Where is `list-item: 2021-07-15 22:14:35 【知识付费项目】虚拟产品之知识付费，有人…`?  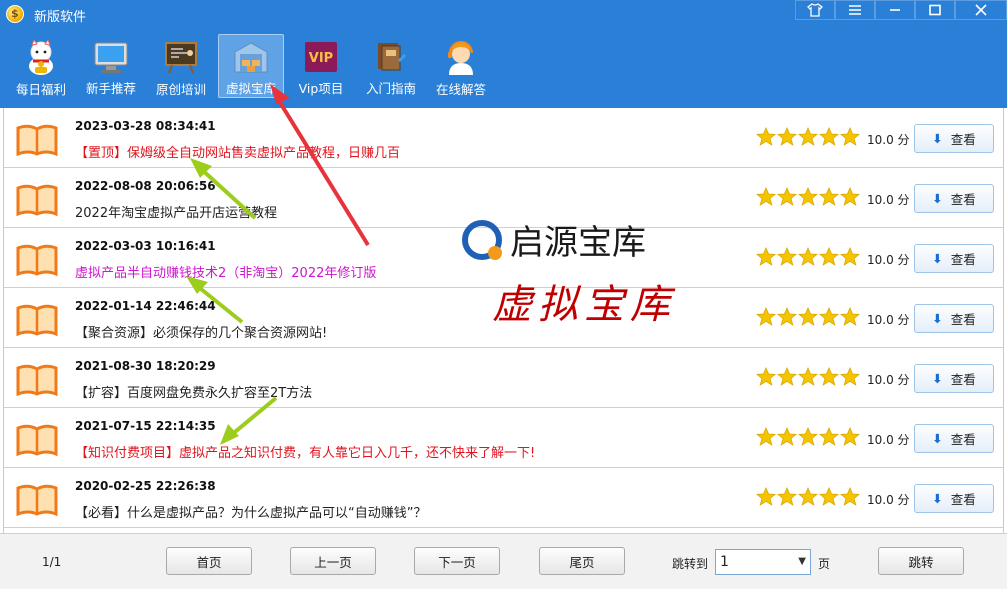
list-item: 2021-07-15 22:14:35 【知识付费项目】虚拟产品之知识付费，有人… is located at coordinates (503, 438).